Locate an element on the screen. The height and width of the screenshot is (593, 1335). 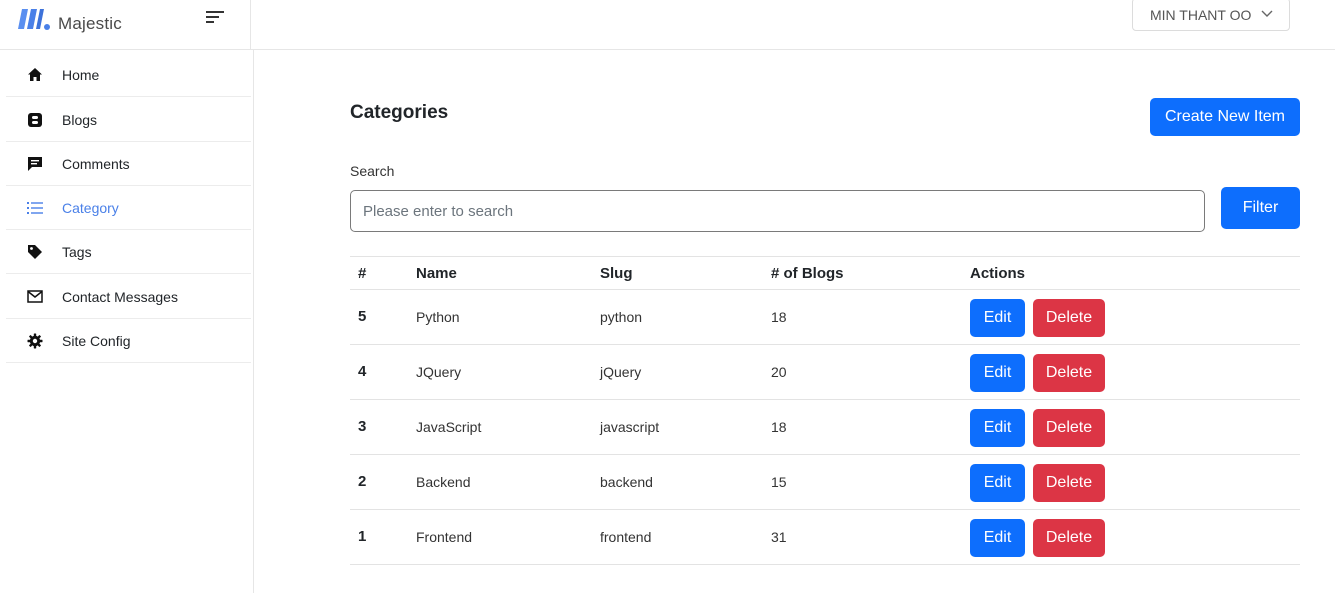
cell-name: JQuery is located at coordinates (439, 372).